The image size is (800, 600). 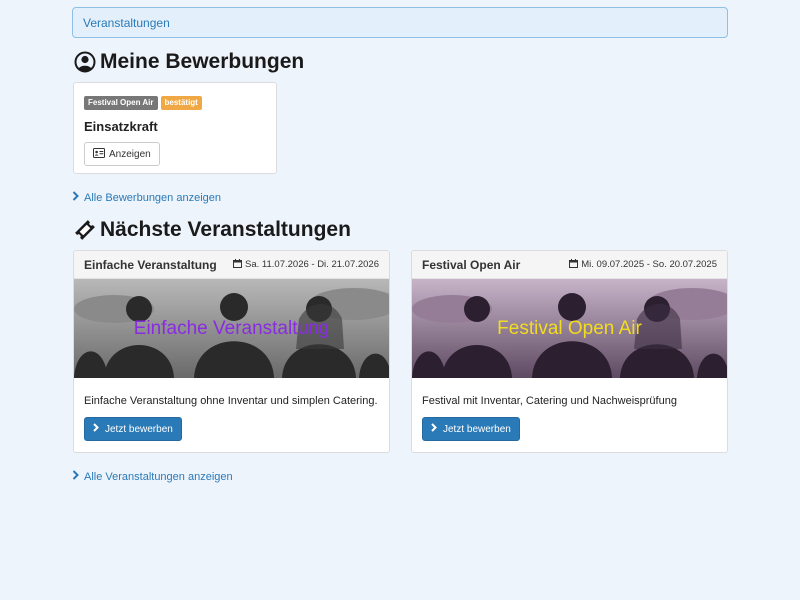 What do you see at coordinates (130, 154) in the screenshot?
I see `view-application-label: Anzeigen` at bounding box center [130, 154].